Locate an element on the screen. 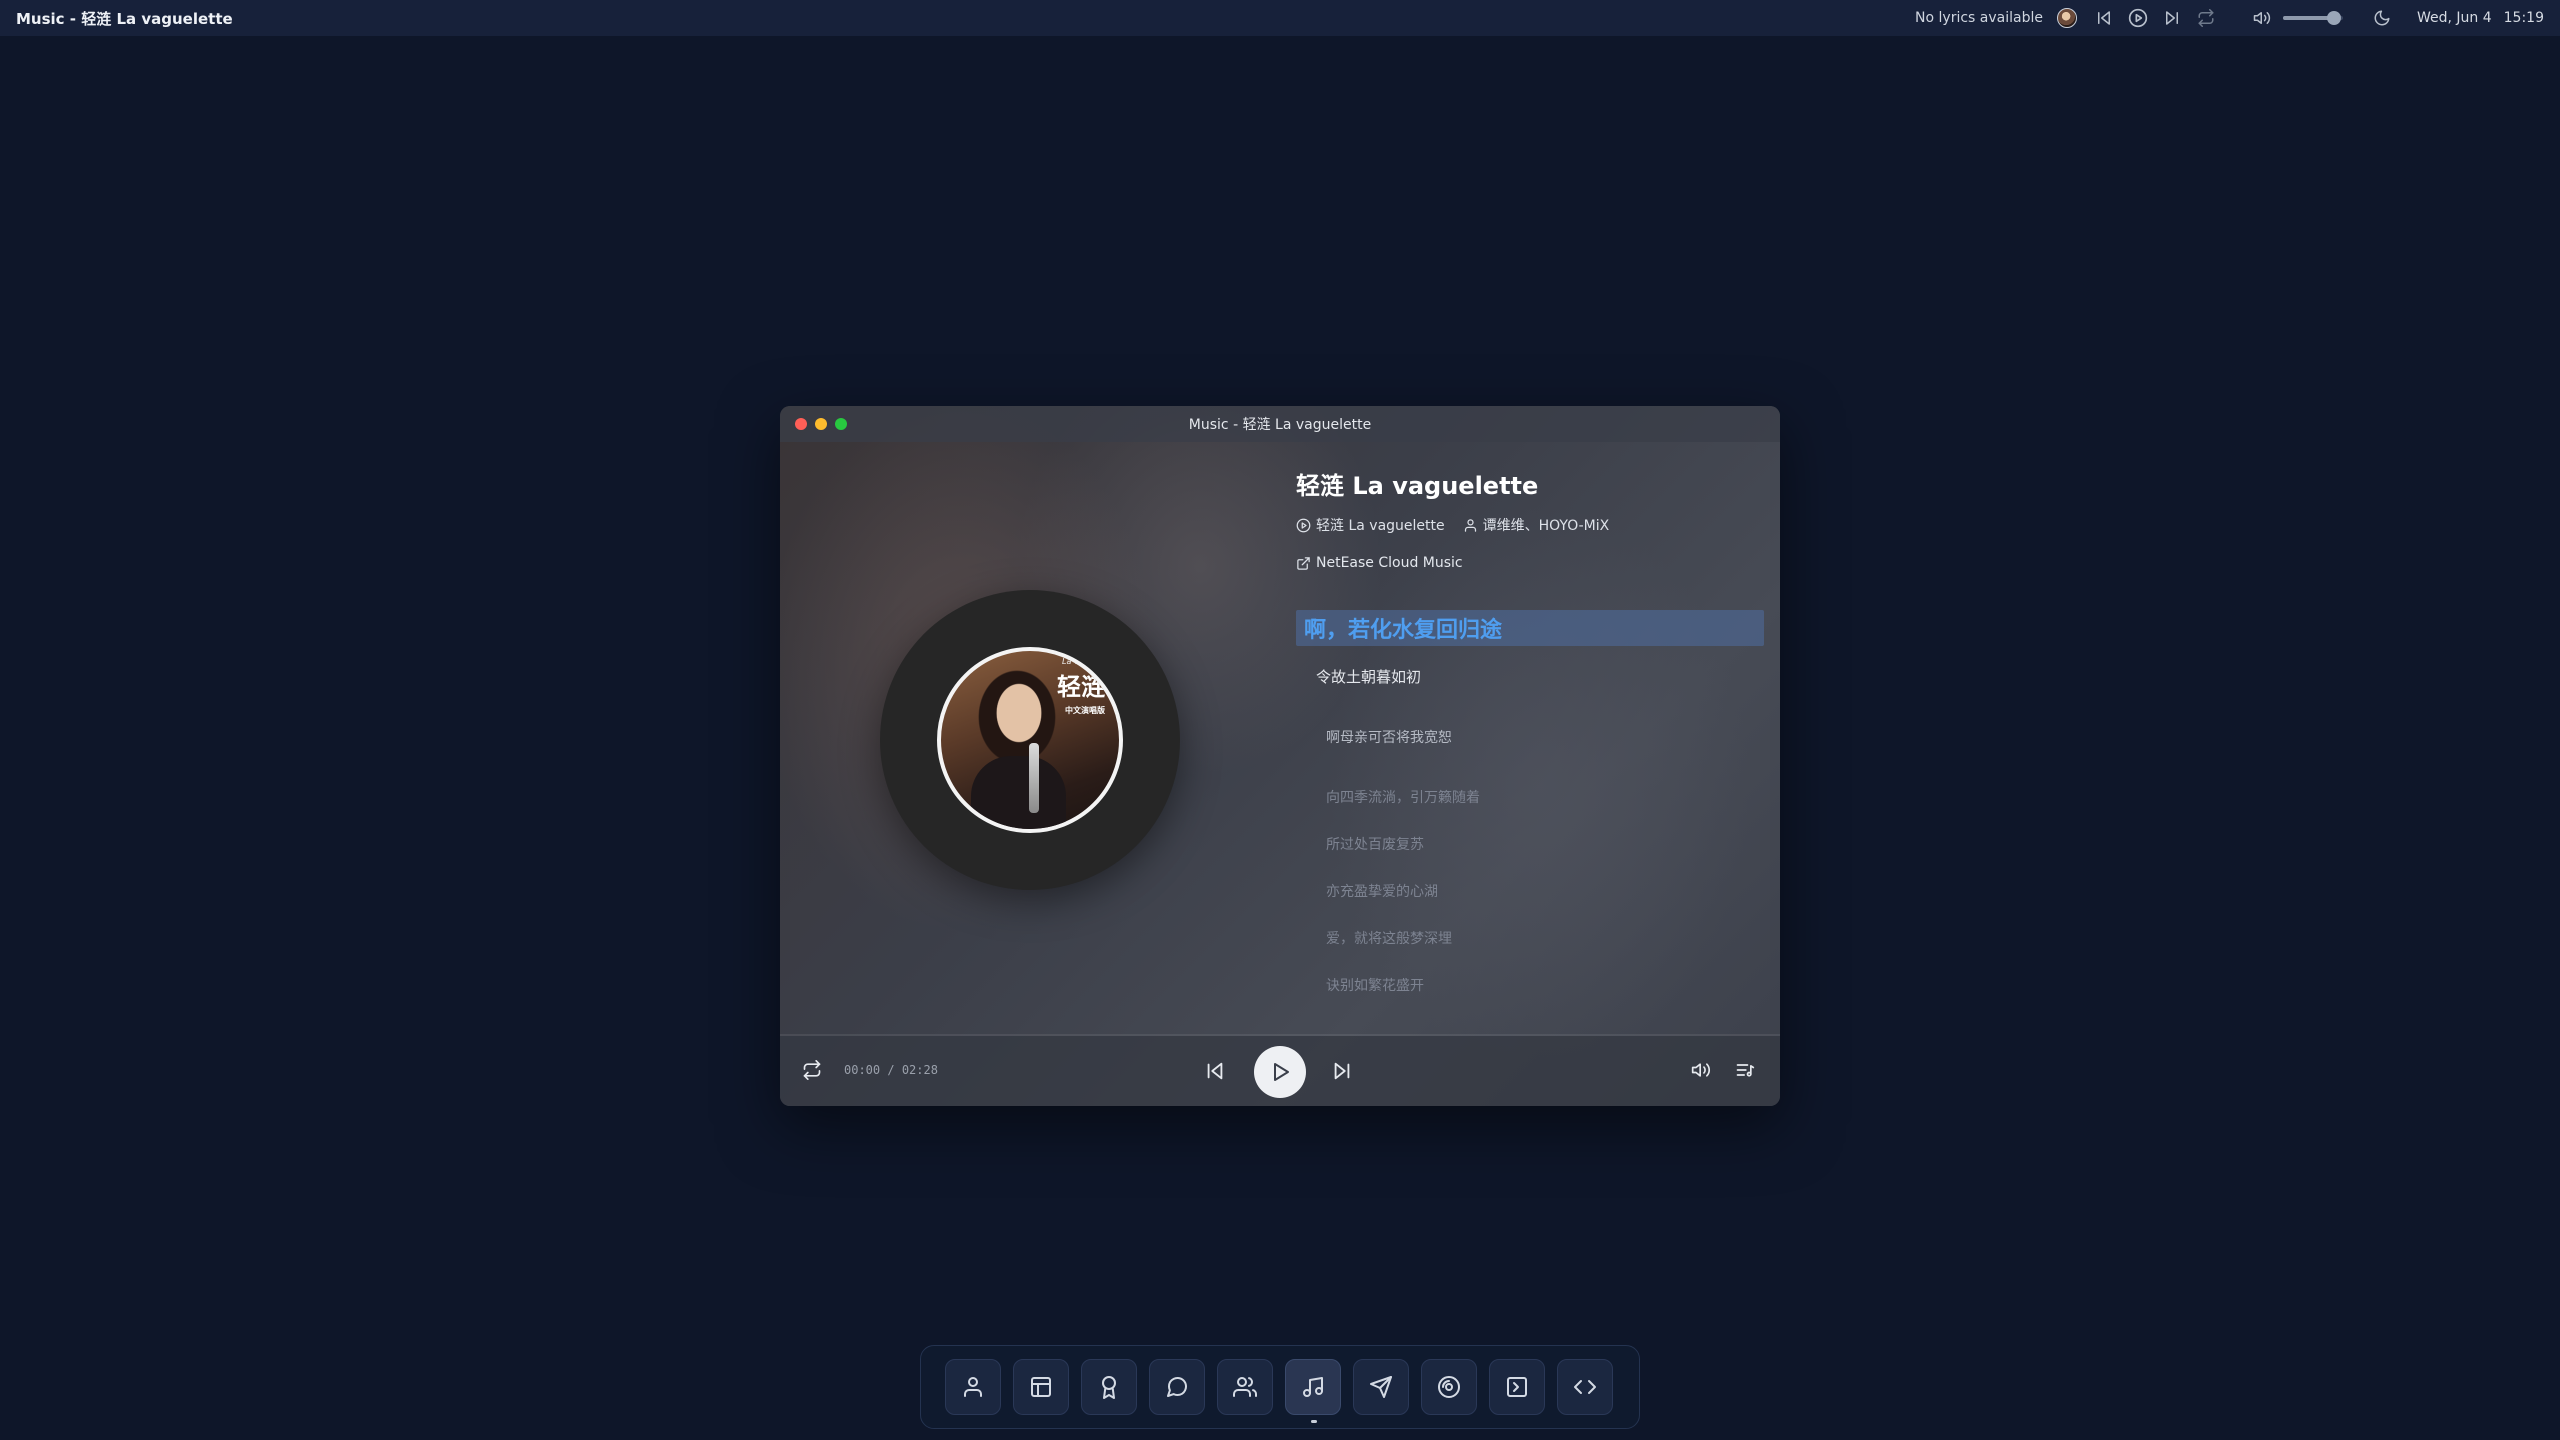  lyric-line: 啊母亲可否将我宽恕 is located at coordinates (1530, 737).